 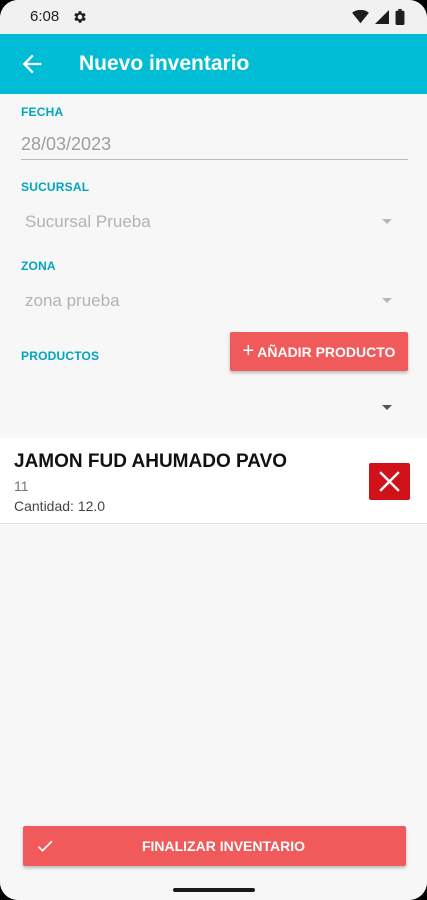 I want to click on close-icon, so click(x=389, y=481).